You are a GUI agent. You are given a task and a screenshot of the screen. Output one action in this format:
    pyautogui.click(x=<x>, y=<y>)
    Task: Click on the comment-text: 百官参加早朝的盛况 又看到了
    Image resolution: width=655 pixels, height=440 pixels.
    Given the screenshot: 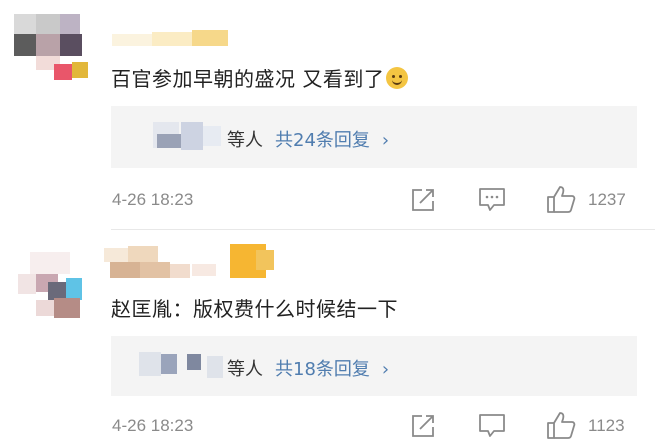 What is the action you would take?
    pyautogui.click(x=260, y=77)
    